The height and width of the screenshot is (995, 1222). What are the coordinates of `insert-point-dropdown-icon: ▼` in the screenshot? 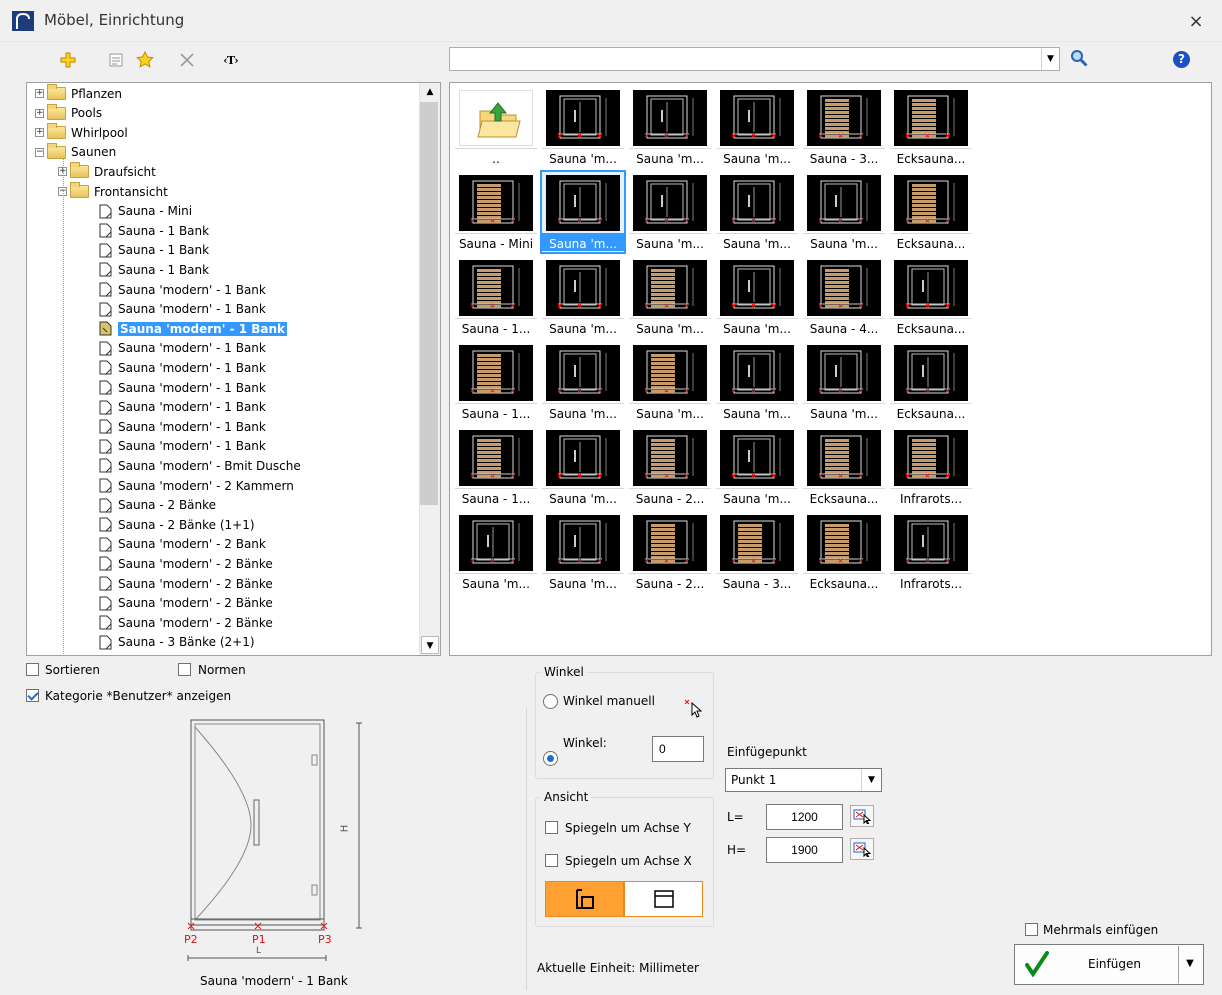 It's located at (871, 780).